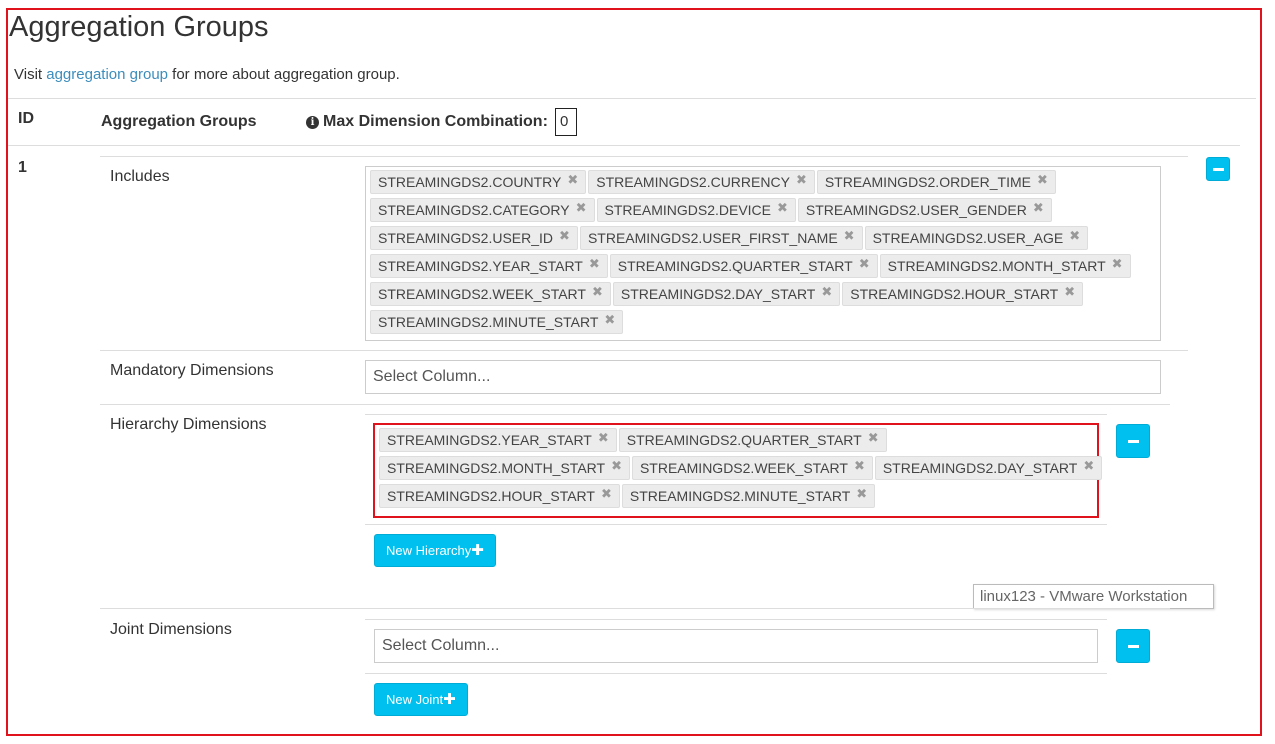  What do you see at coordinates (312, 122) in the screenshot?
I see `info-circle-icon: i` at bounding box center [312, 122].